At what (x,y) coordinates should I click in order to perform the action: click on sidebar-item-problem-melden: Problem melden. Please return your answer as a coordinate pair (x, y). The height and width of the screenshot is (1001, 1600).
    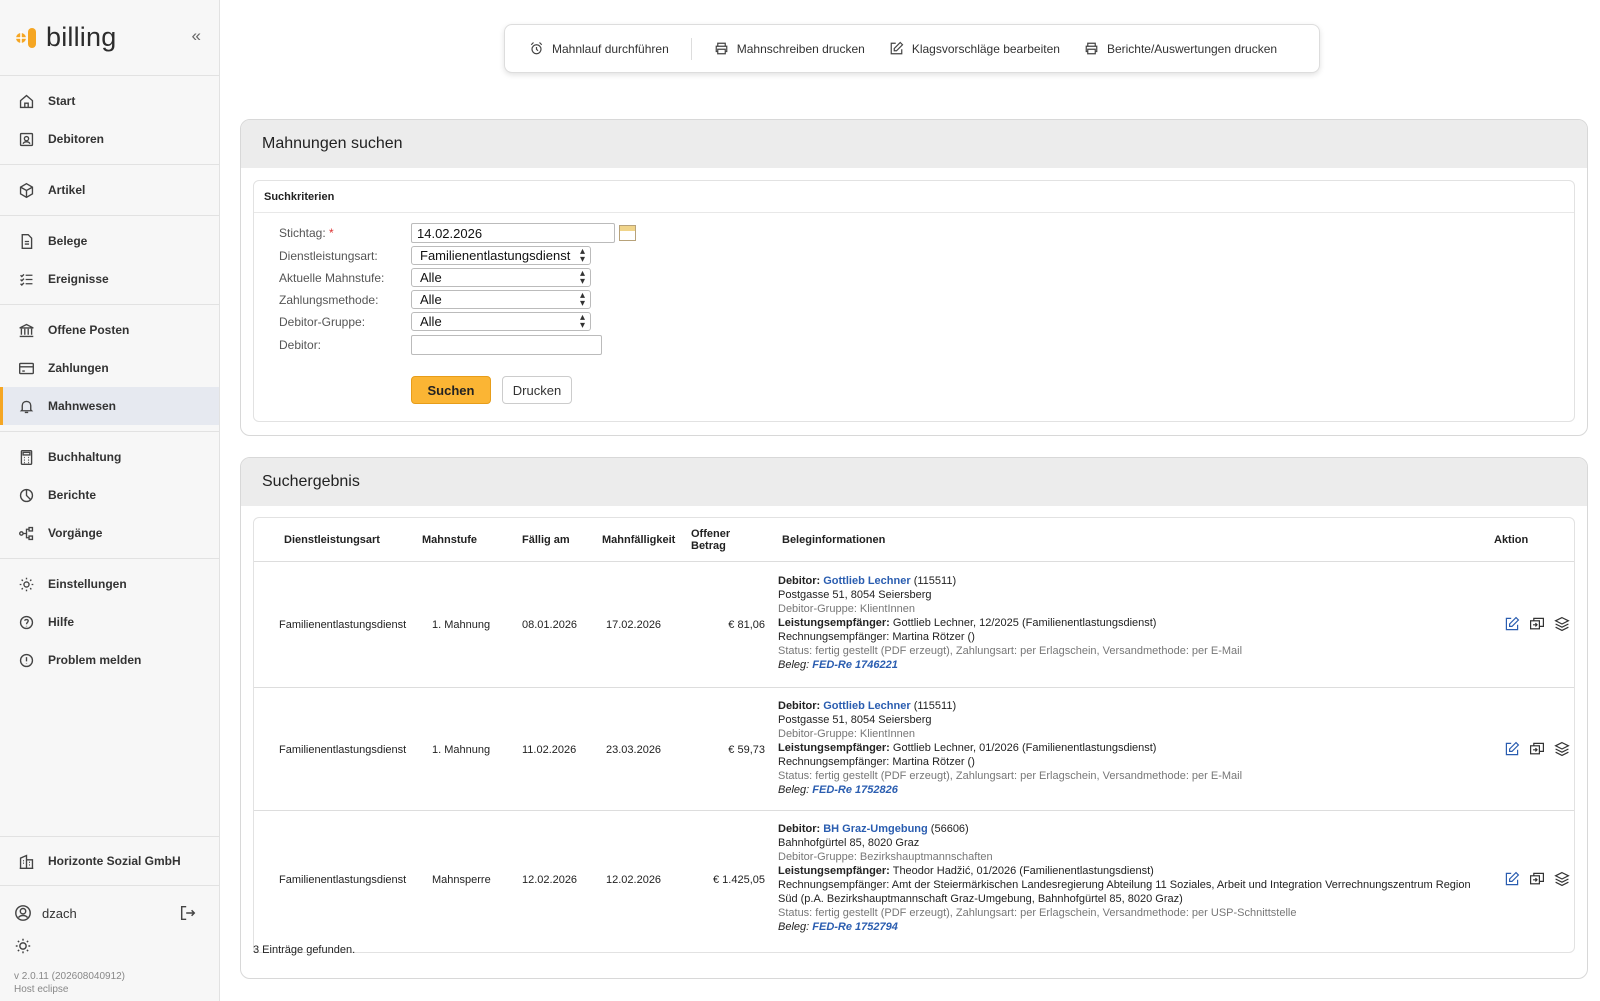
    Looking at the image, I should click on (109, 660).